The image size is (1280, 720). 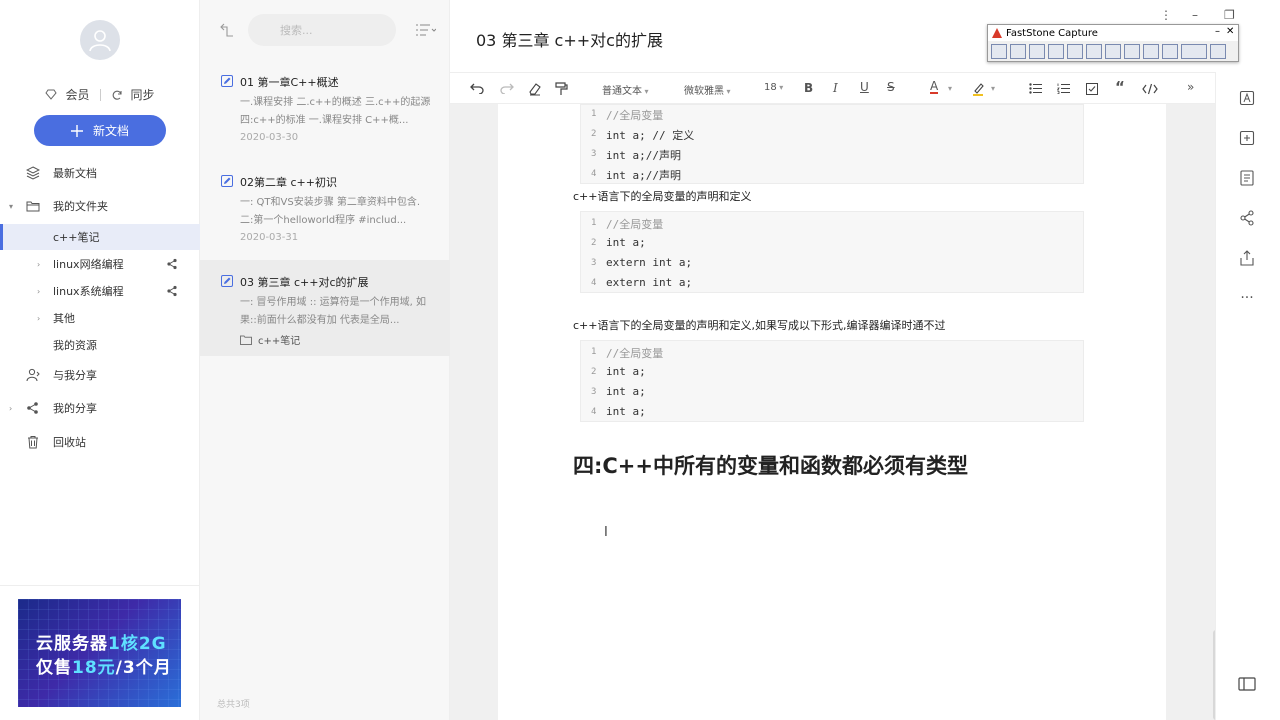 I want to click on sidebar-item-cpp-notes: c++笔记, so click(x=100, y=237).